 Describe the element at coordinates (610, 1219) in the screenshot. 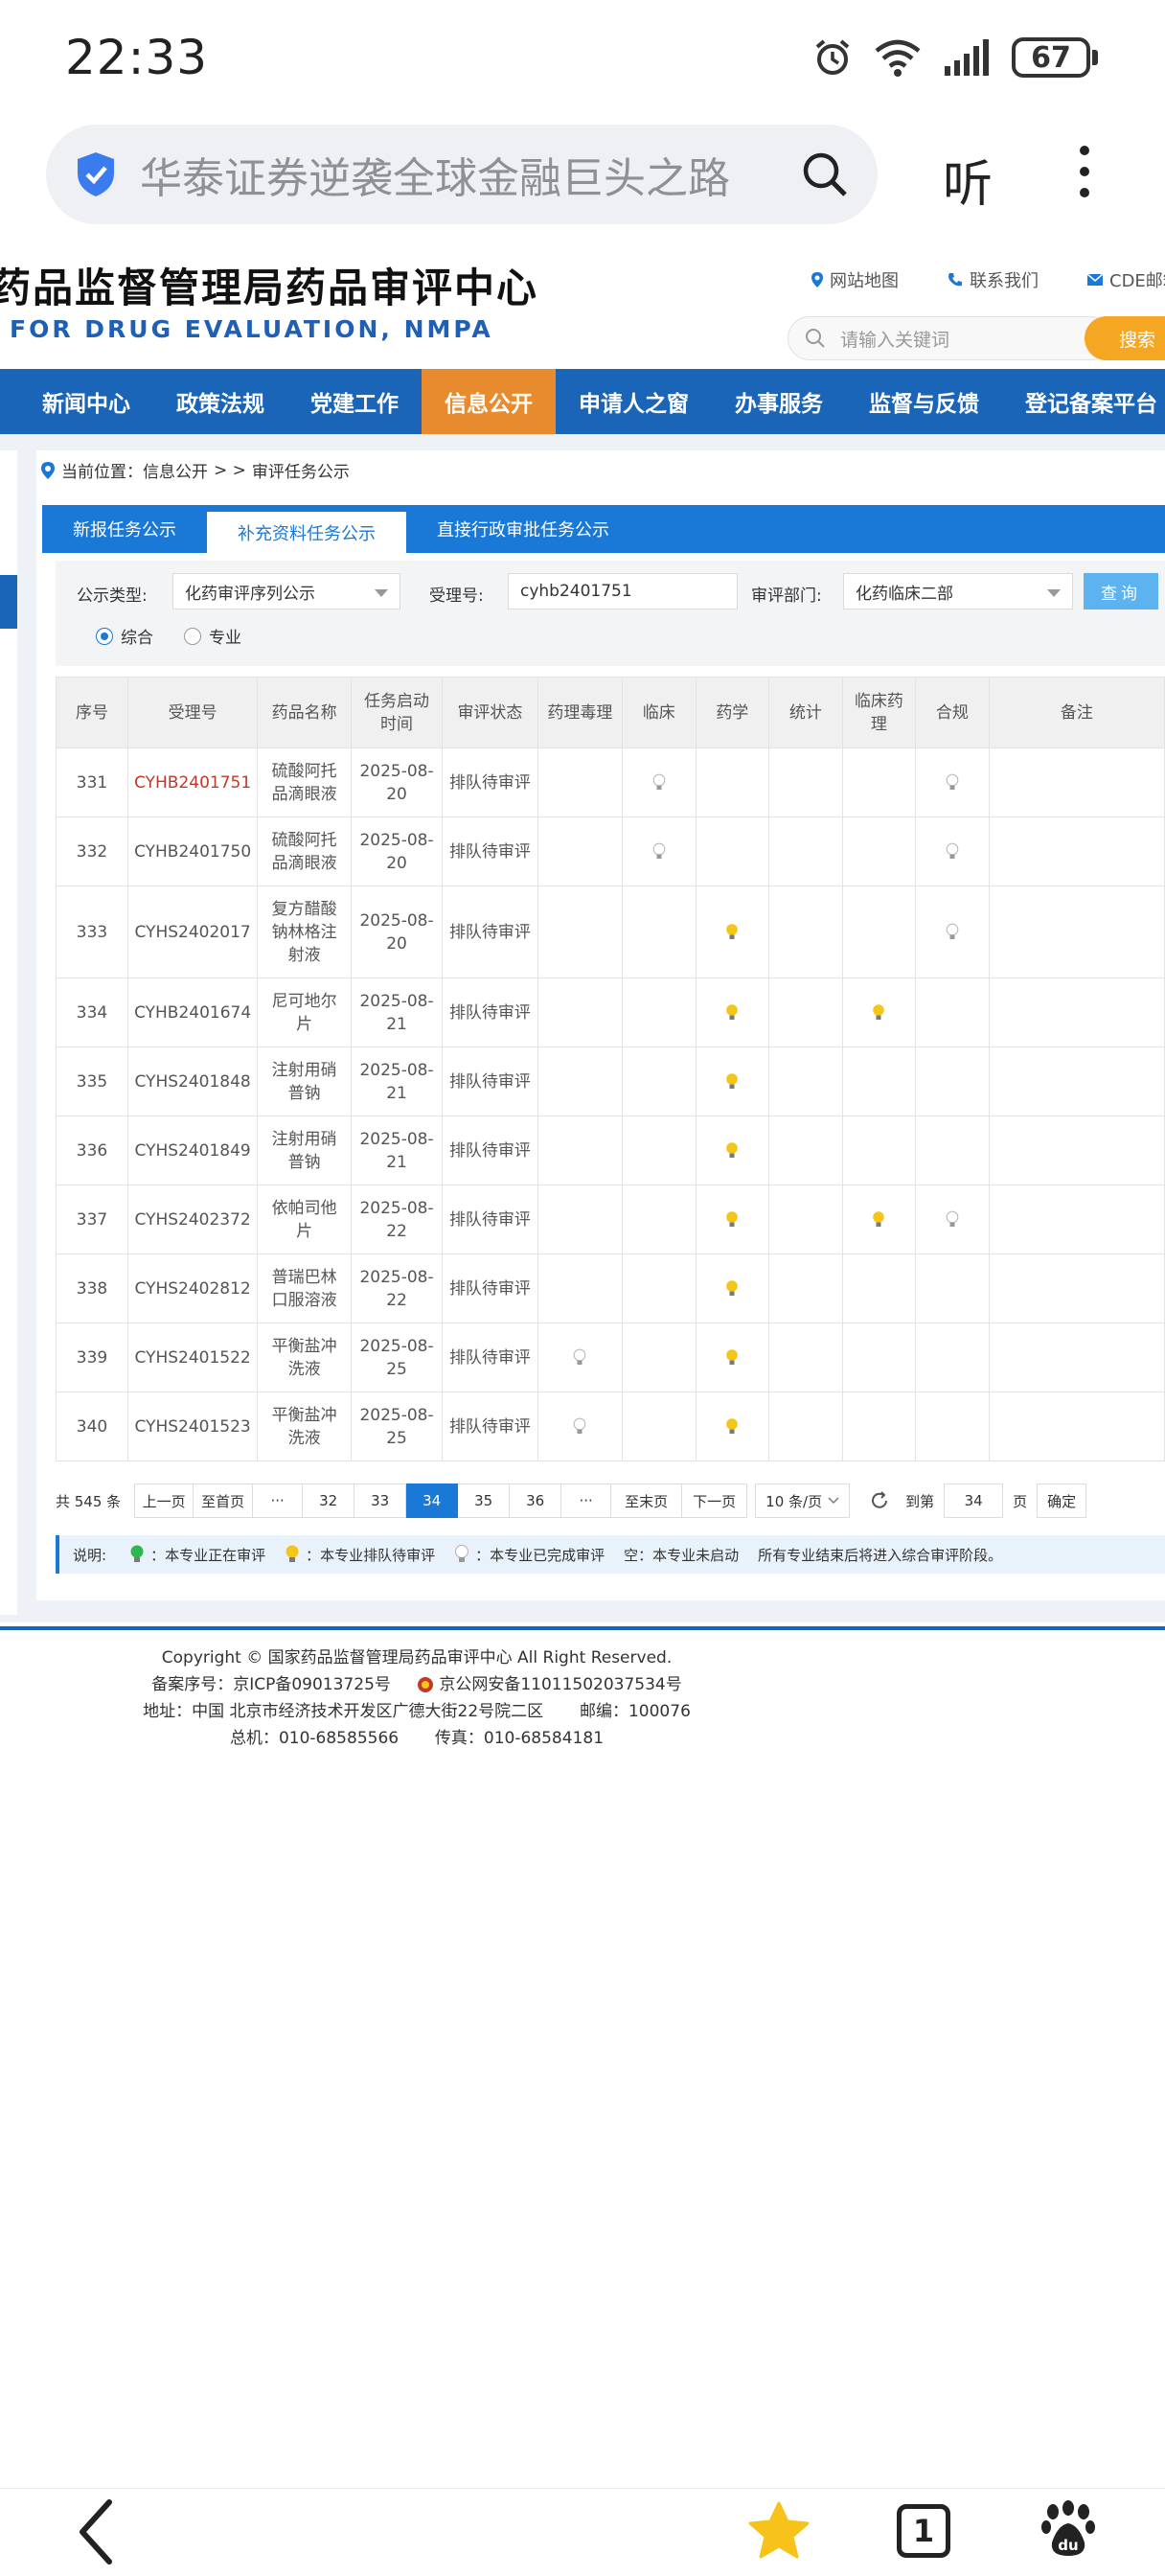

I see `table-row: 337 CYHS2402372 依帕司他片 2025-08-22 排队待审评` at that location.